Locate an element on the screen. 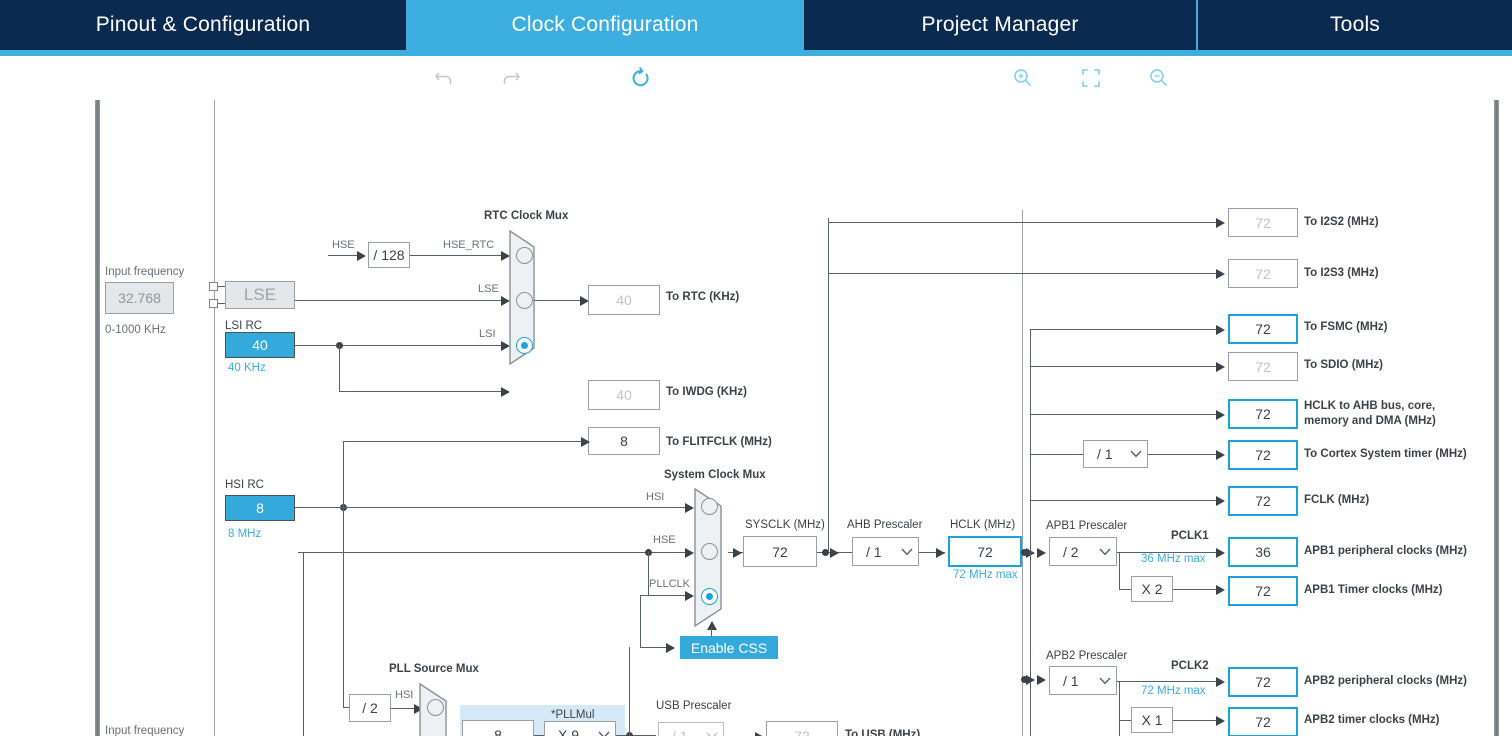  hsi-rc-title: HSI RC is located at coordinates (244, 485).